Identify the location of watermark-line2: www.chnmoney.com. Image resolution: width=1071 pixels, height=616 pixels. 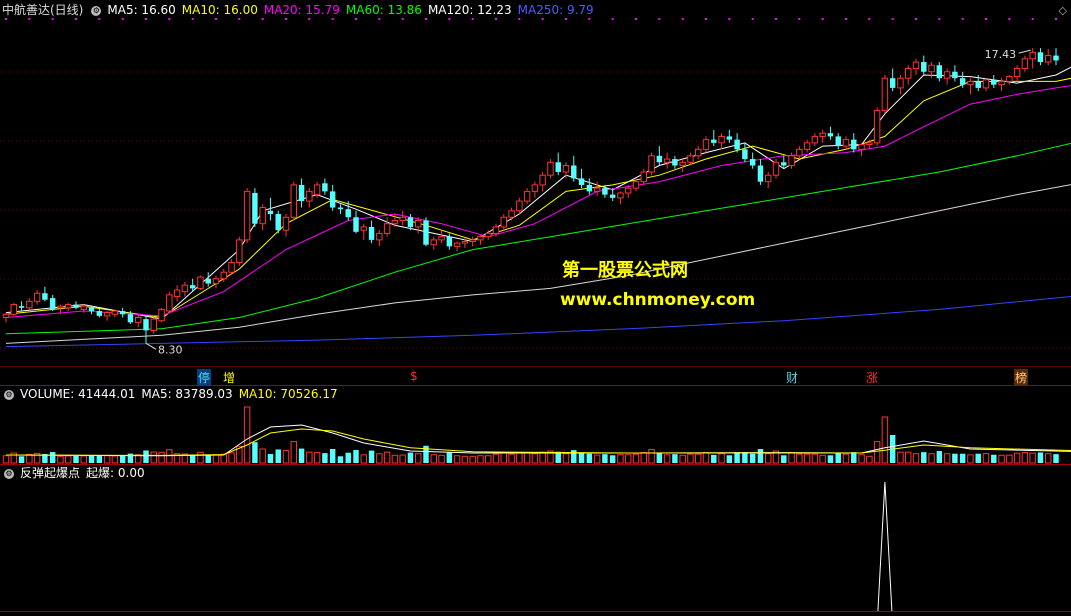
(658, 300).